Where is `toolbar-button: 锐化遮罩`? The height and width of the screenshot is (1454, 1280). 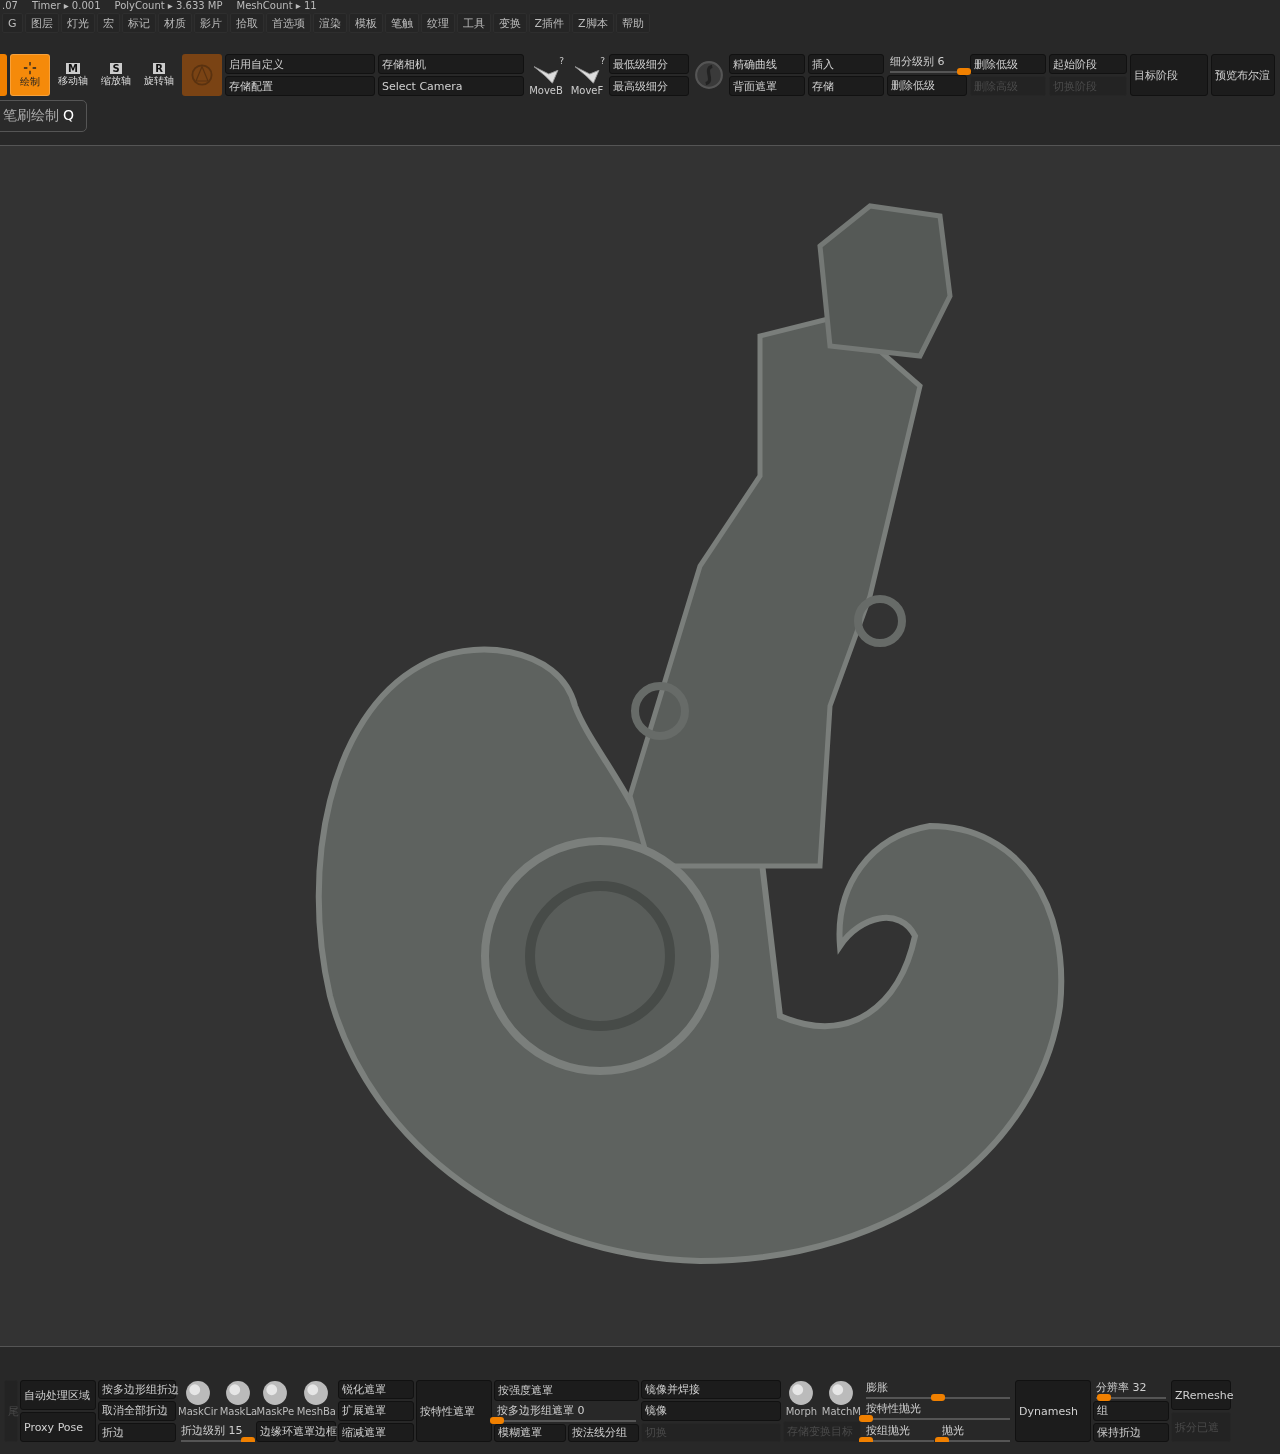
toolbar-button: 锐化遮罩 is located at coordinates (376, 1390).